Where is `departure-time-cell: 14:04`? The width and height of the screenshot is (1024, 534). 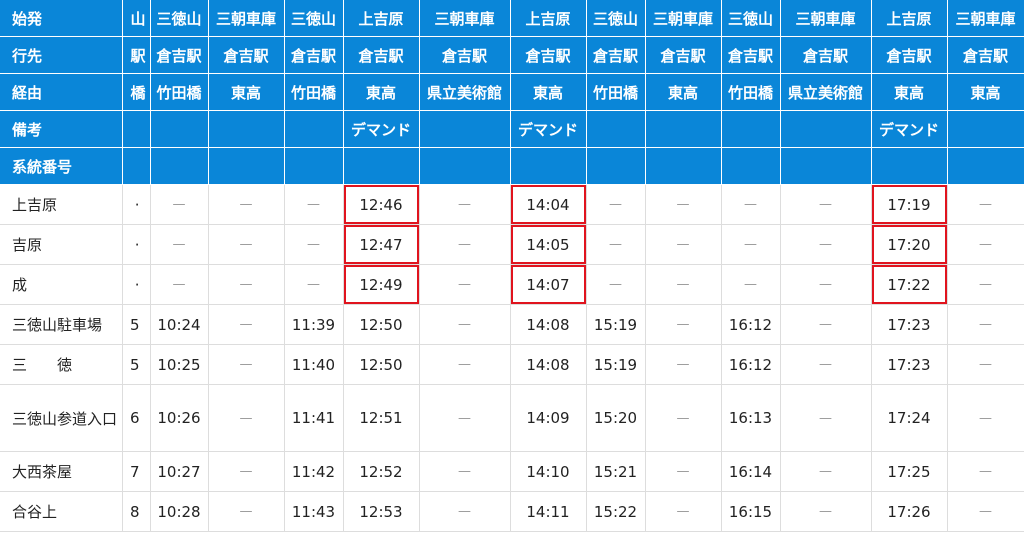
departure-time-cell: 14:04 is located at coordinates (548, 204).